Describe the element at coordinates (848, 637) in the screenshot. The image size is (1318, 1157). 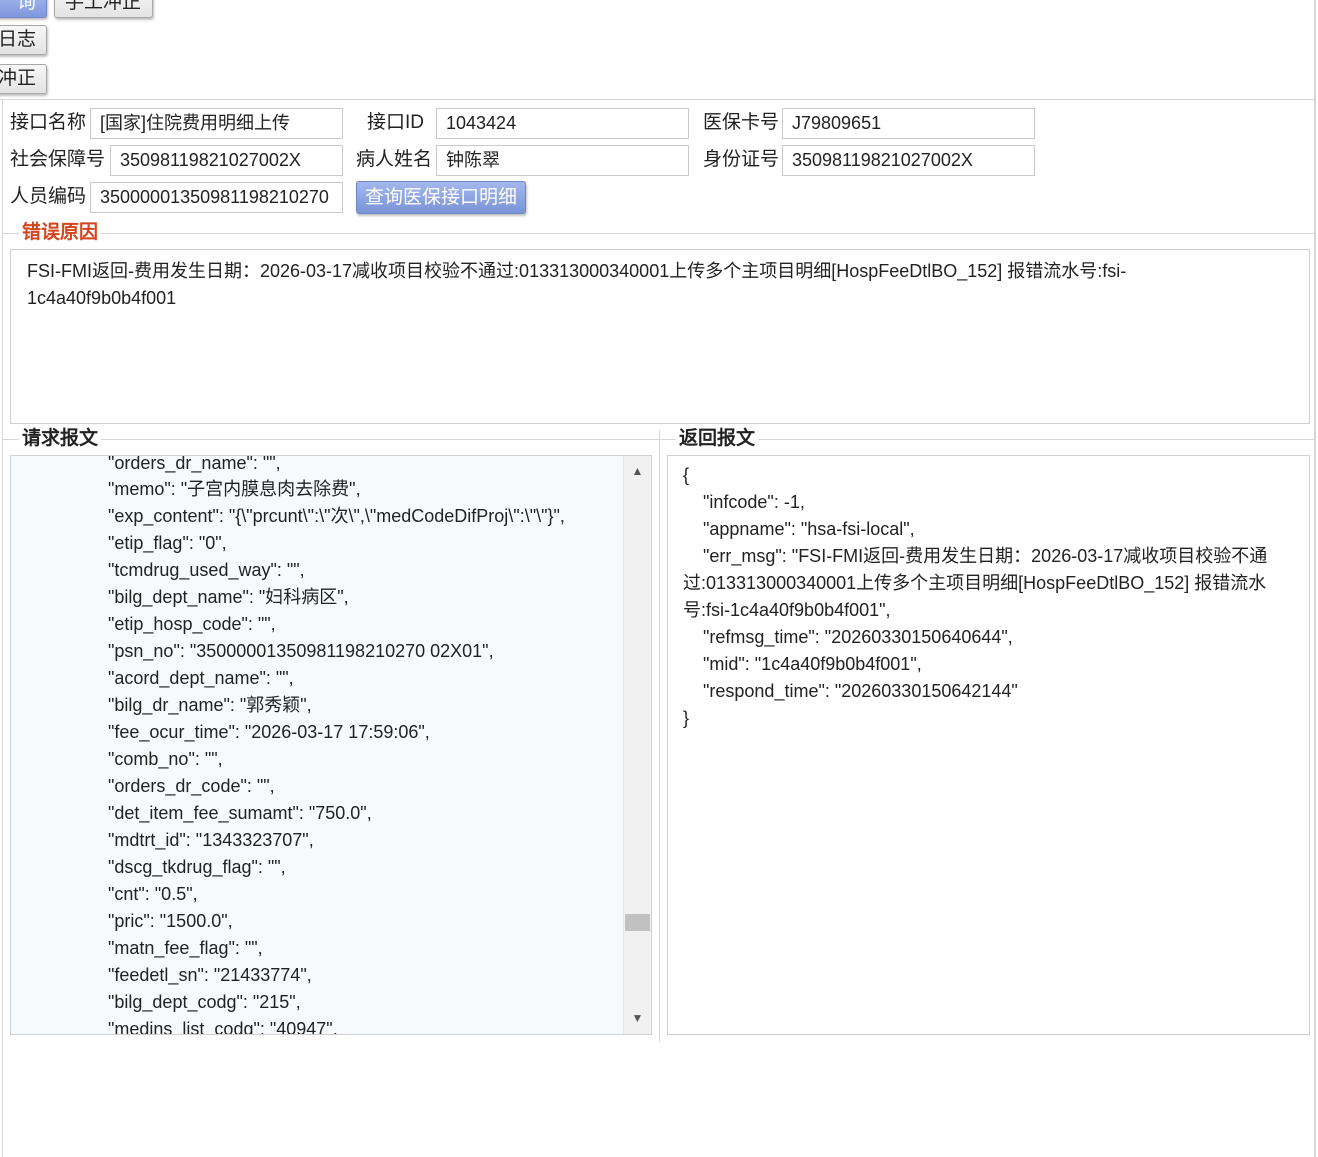
I see `response-line: "refmsg_time": "20260330150640644",` at that location.